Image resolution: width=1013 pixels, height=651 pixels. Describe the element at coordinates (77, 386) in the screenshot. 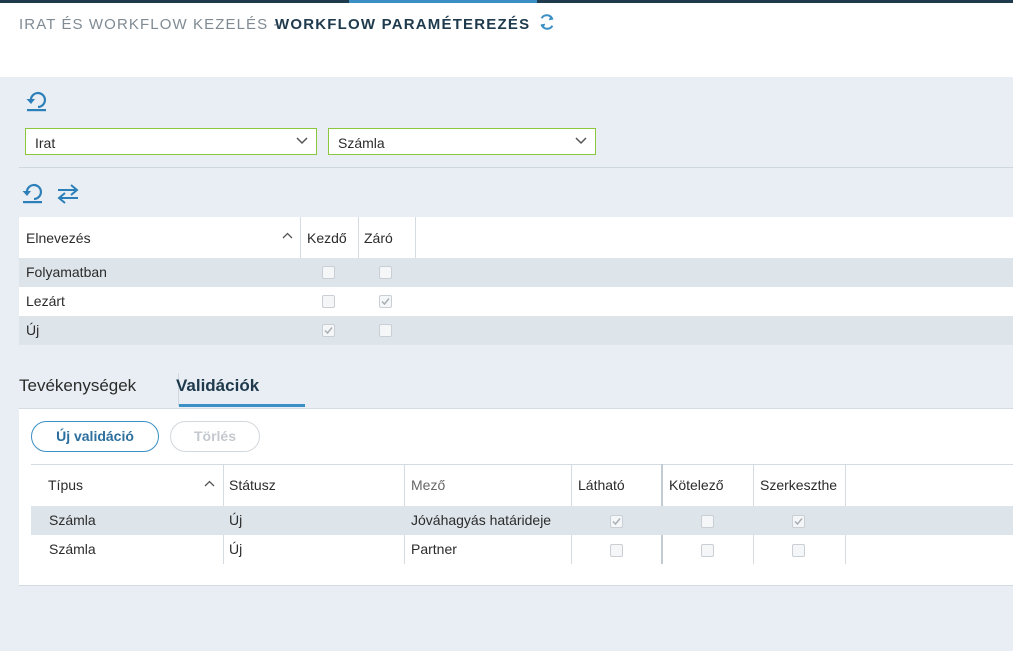

I see `tab-activities: Tevékenységek` at that location.